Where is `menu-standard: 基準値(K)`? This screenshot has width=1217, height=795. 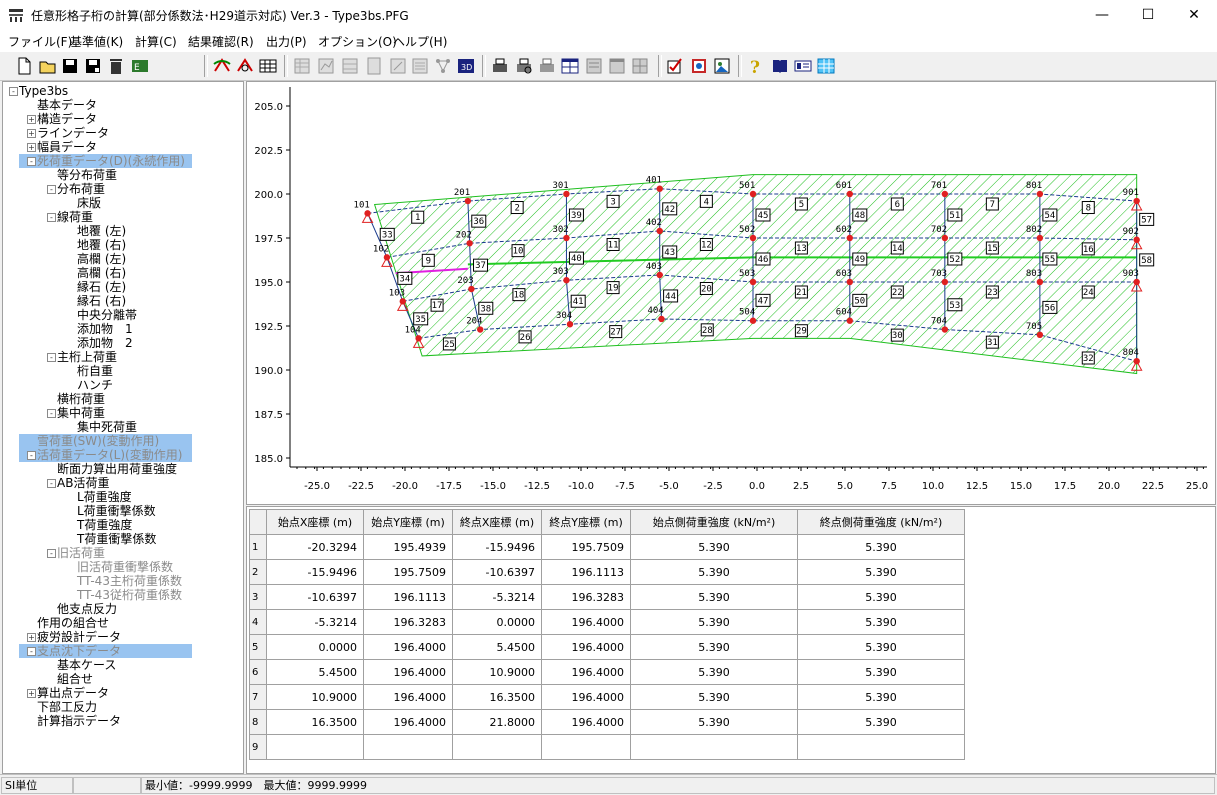 menu-standard: 基準値(K) is located at coordinates (96, 41).